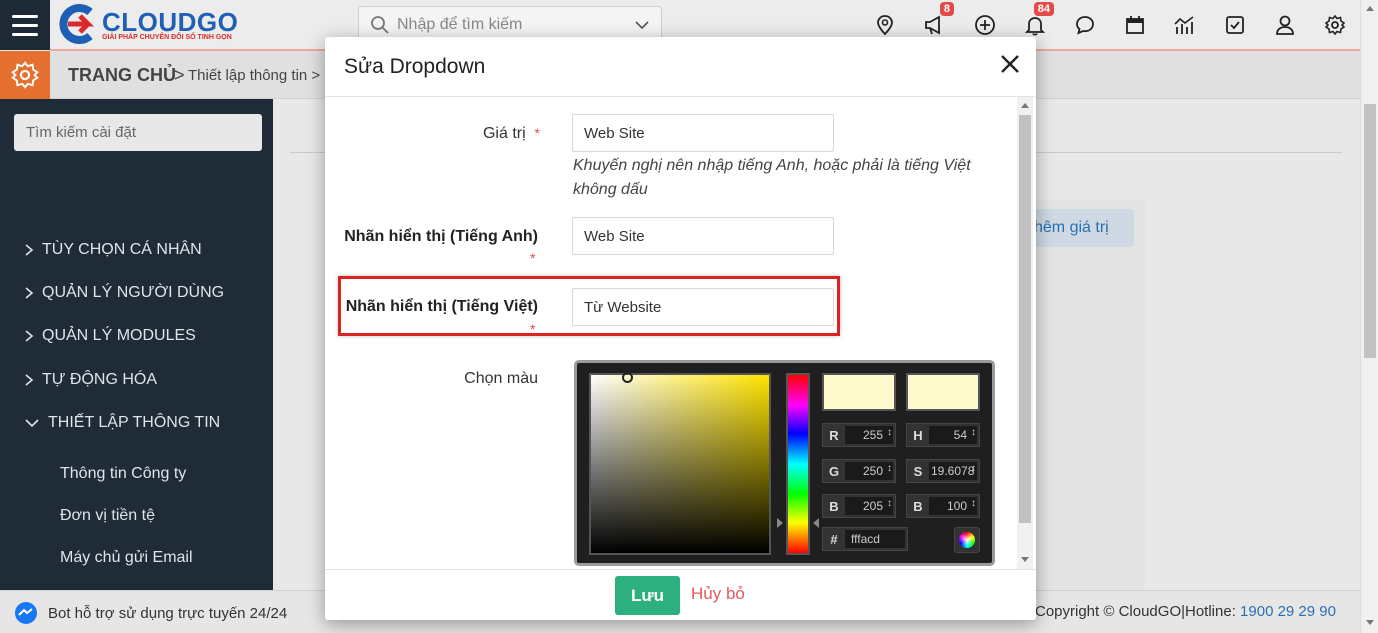 The height and width of the screenshot is (633, 1378). What do you see at coordinates (168, 613) in the screenshot?
I see `bot-text: Bot hỗ trợ sử dụng trực tuyến 24/24` at bounding box center [168, 613].